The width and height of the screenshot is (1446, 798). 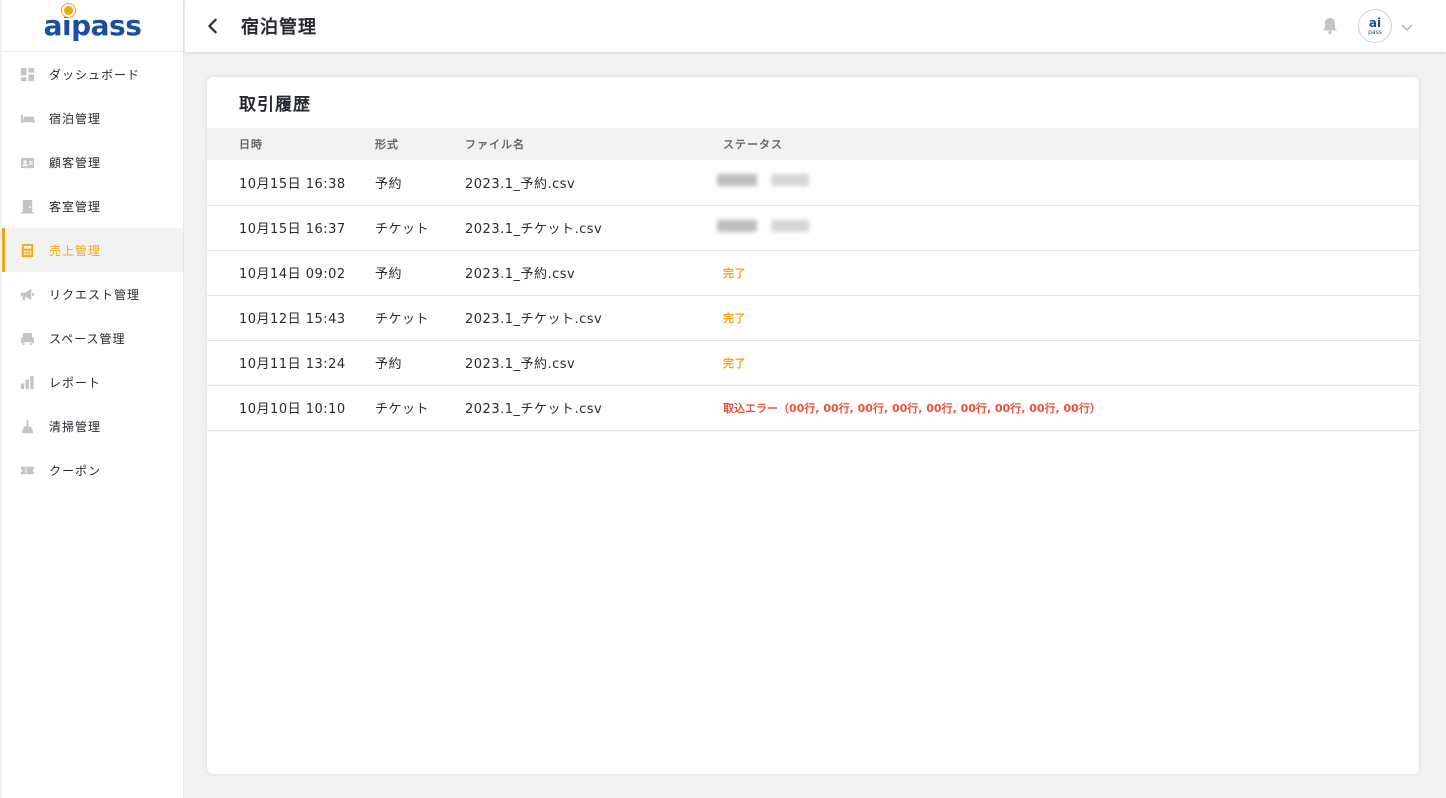 I want to click on sidebar-item-rooms: 客室管理, so click(x=92, y=206).